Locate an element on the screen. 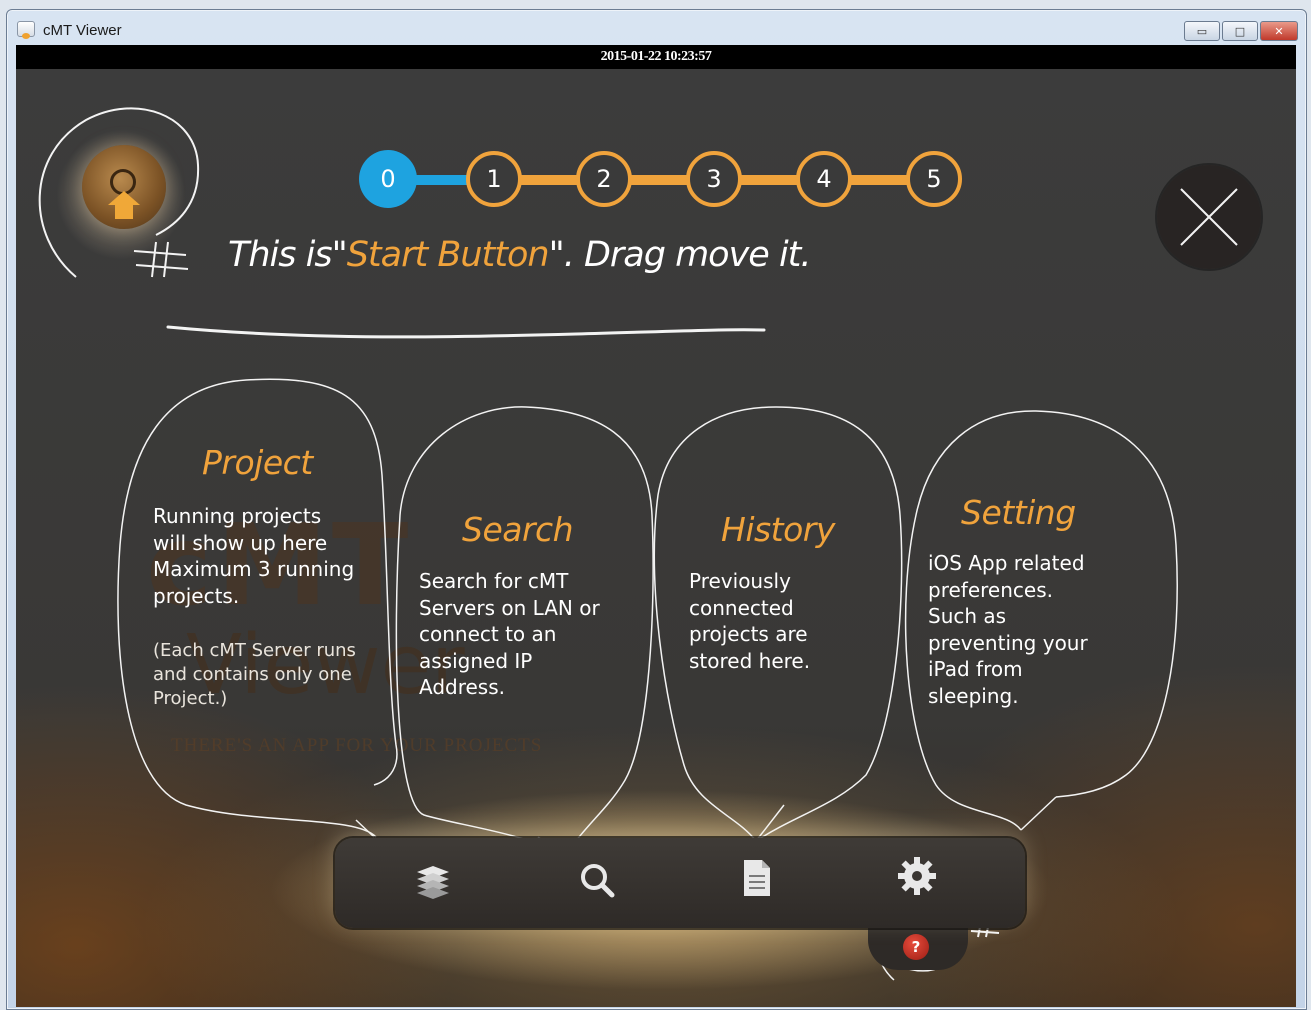  step-4: 4 is located at coordinates (824, 179).